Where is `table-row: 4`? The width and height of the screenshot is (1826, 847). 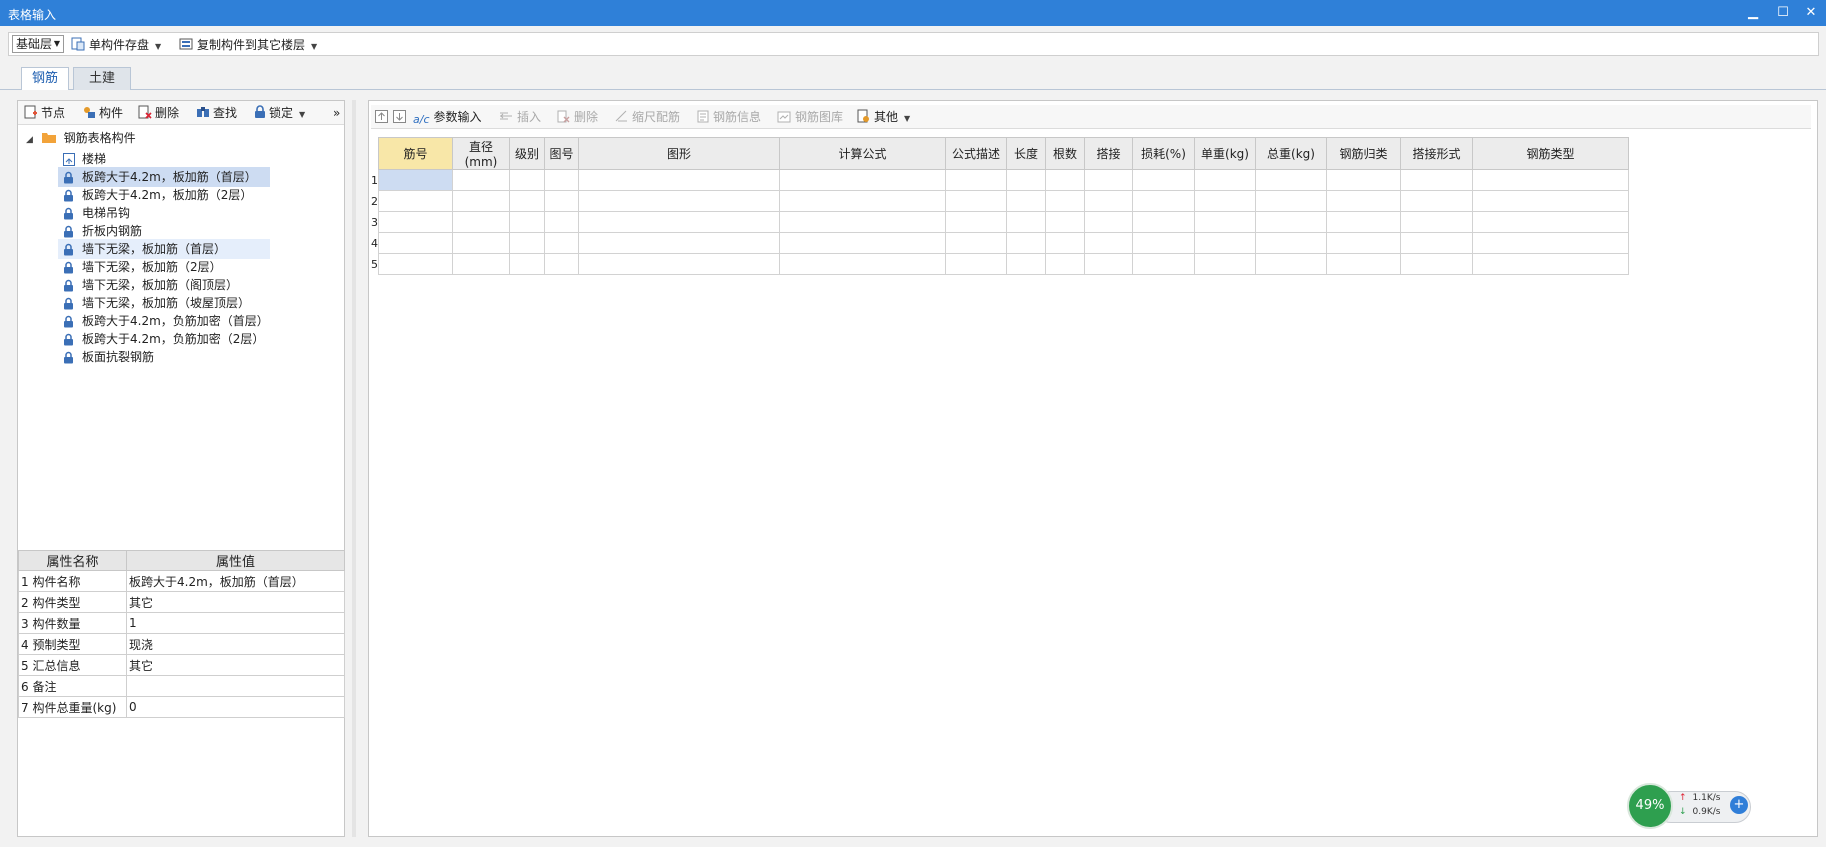
table-row: 4 is located at coordinates (1000, 243).